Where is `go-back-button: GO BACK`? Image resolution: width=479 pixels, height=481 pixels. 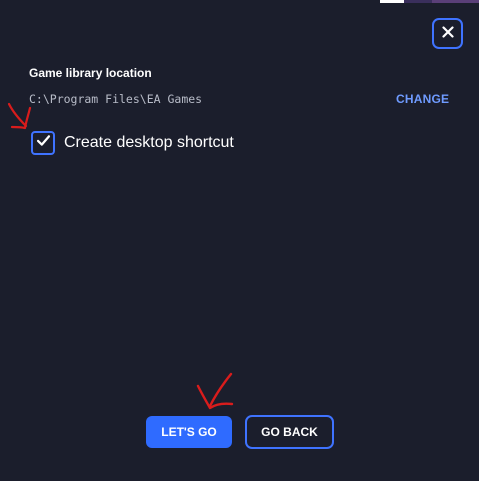 go-back-button: GO BACK is located at coordinates (289, 432).